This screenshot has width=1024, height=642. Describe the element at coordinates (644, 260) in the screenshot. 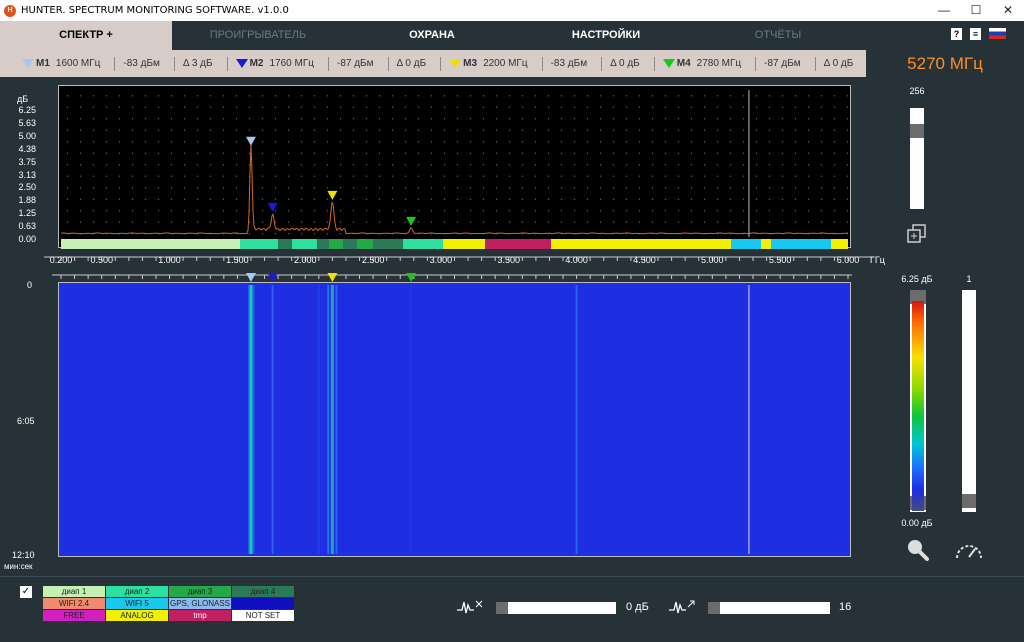

I see `x-tick-label: 4.500` at that location.